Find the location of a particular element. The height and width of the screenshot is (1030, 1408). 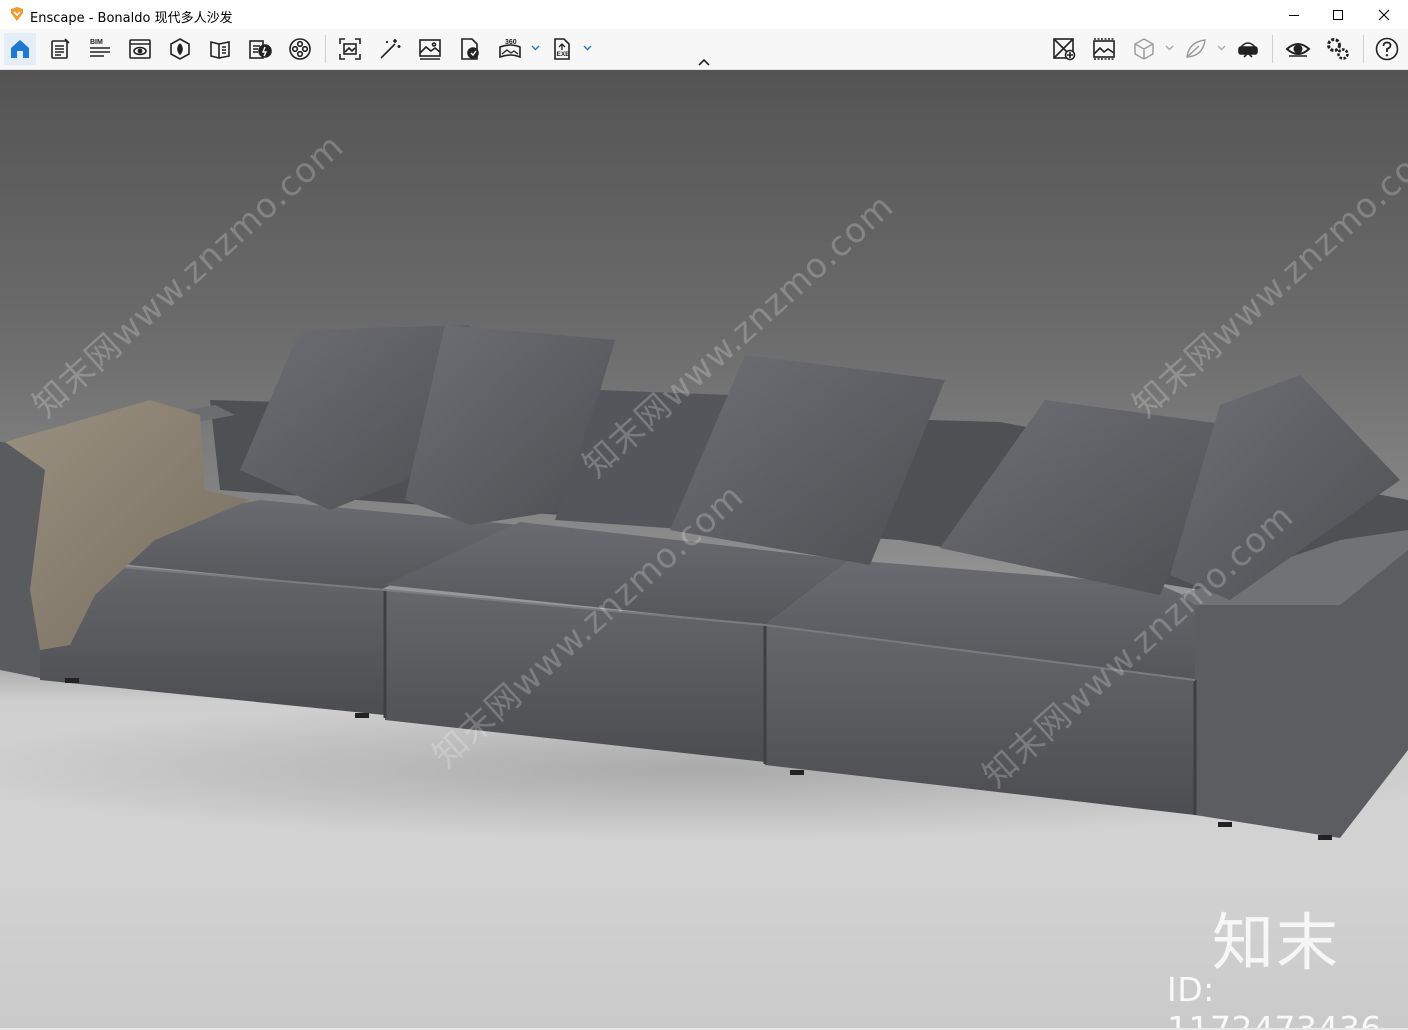

rendered-images-icon is located at coordinates (430, 49).